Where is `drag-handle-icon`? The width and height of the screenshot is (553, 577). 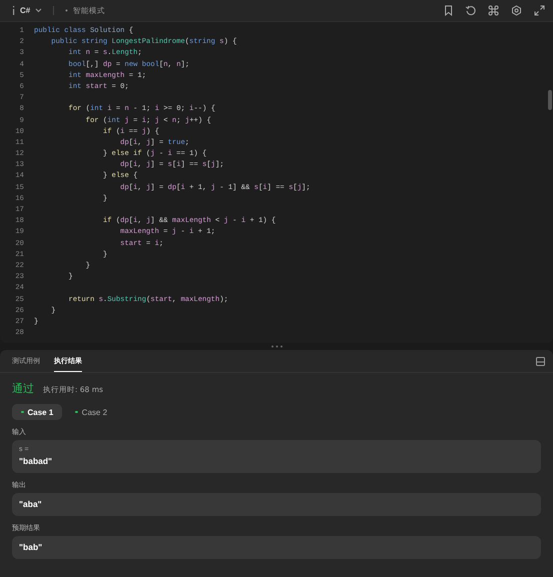
drag-handle-icon is located at coordinates (276, 346).